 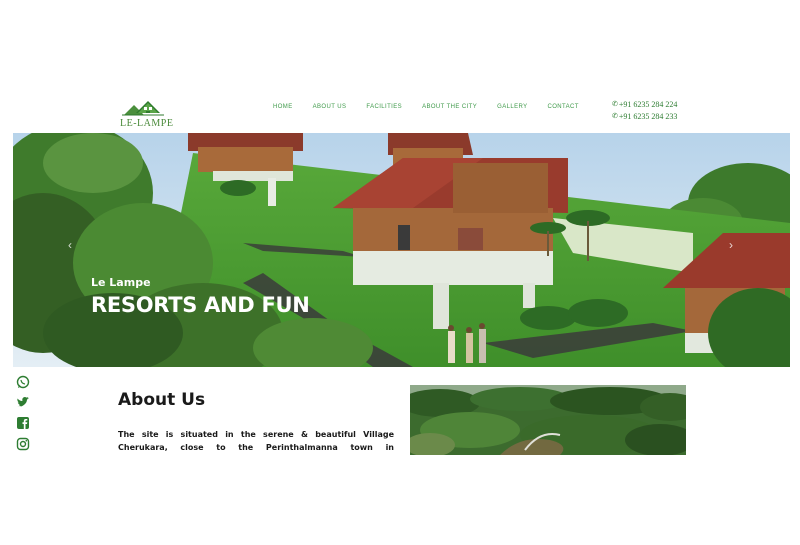 I want to click on about-image, so click(x=548, y=420).